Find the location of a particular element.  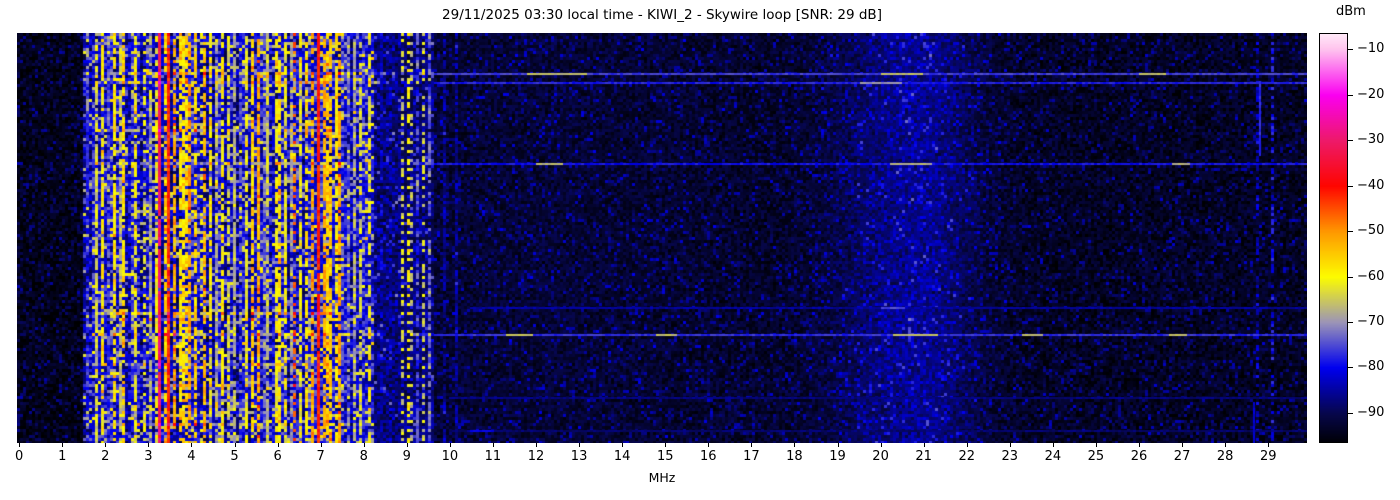

x-tick-label: 7 is located at coordinates (320, 456).